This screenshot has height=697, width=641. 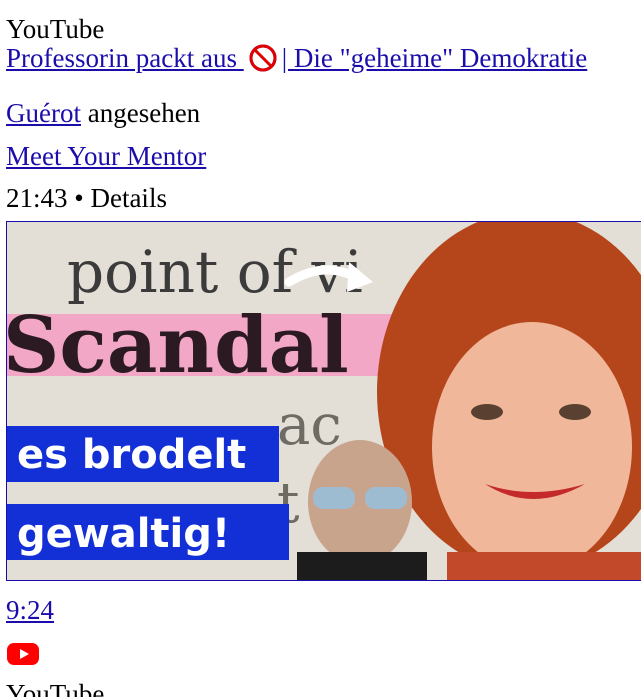 I want to click on channel-line: Guérot angesehen, so click(x=103, y=113).